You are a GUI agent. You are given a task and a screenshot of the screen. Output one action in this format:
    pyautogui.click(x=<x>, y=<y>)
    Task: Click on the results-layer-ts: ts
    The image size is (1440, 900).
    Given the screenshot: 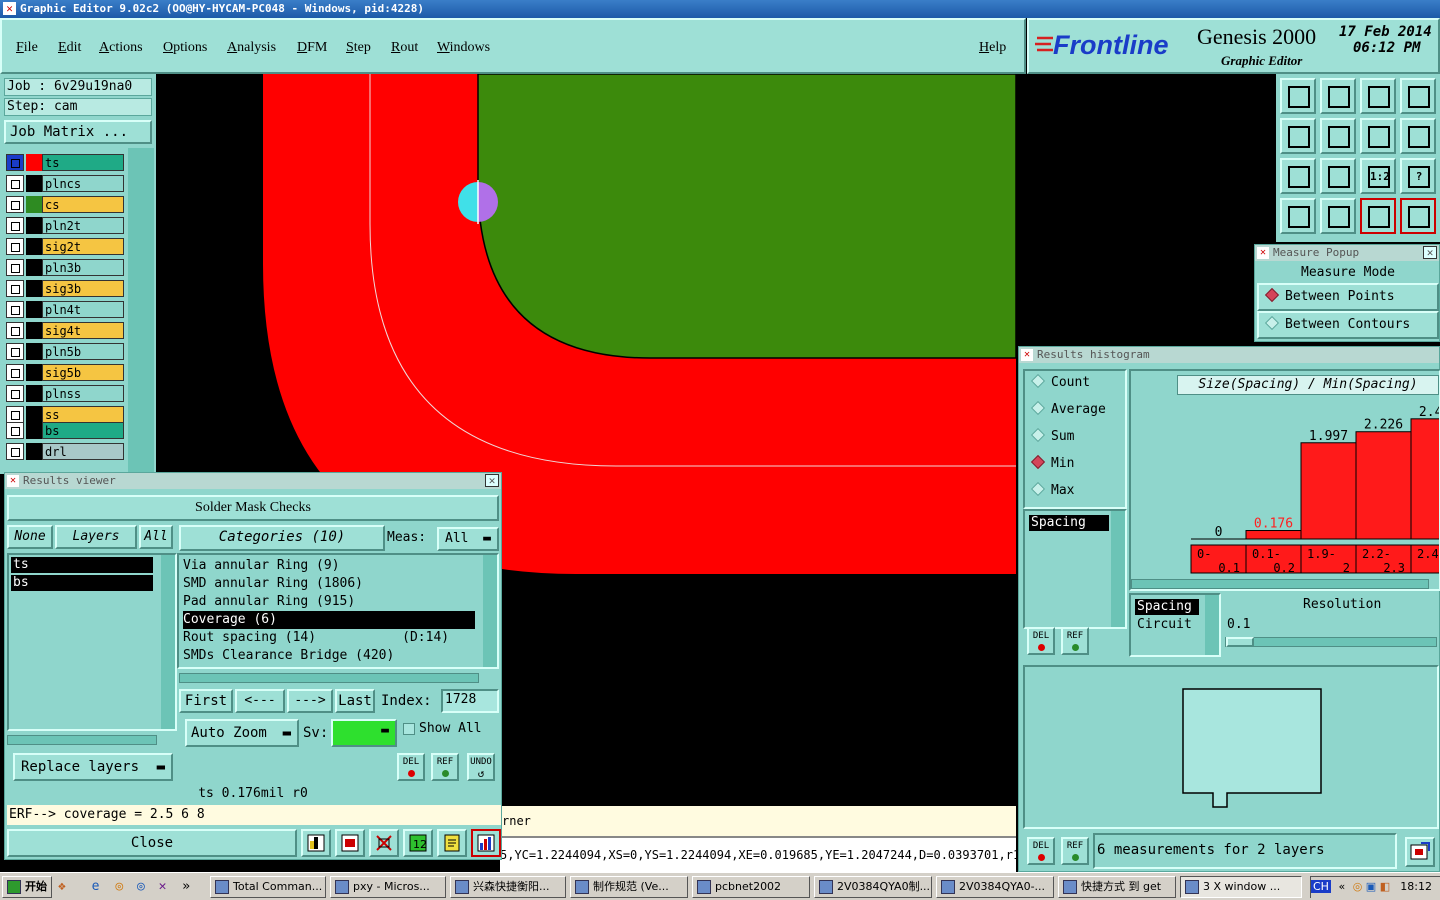 What is the action you would take?
    pyautogui.click(x=82, y=565)
    